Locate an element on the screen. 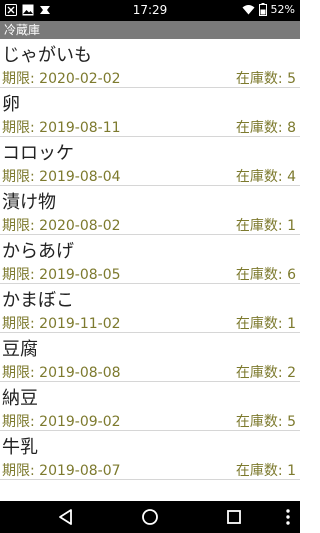 Image resolution: width=320 pixels, height=533 pixels. item-name: 牛乳 is located at coordinates (20, 447).